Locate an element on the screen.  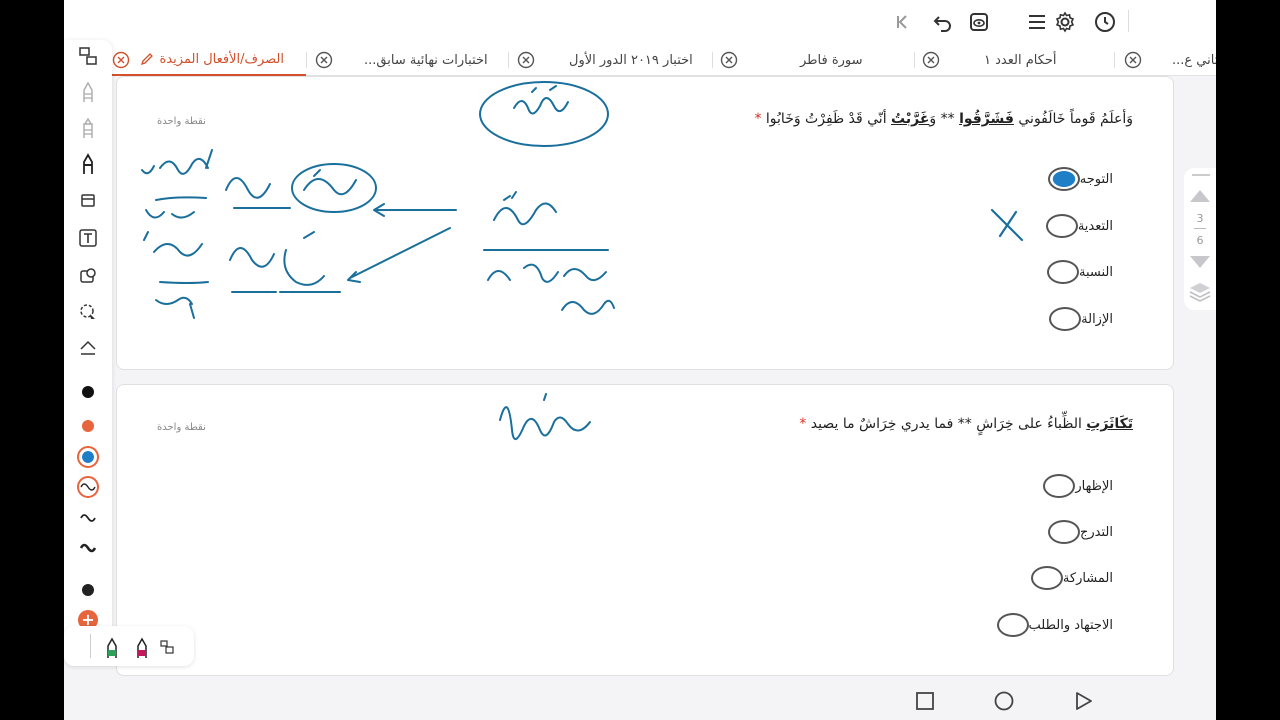
tool-palette: + is located at coordinates (88, 340).